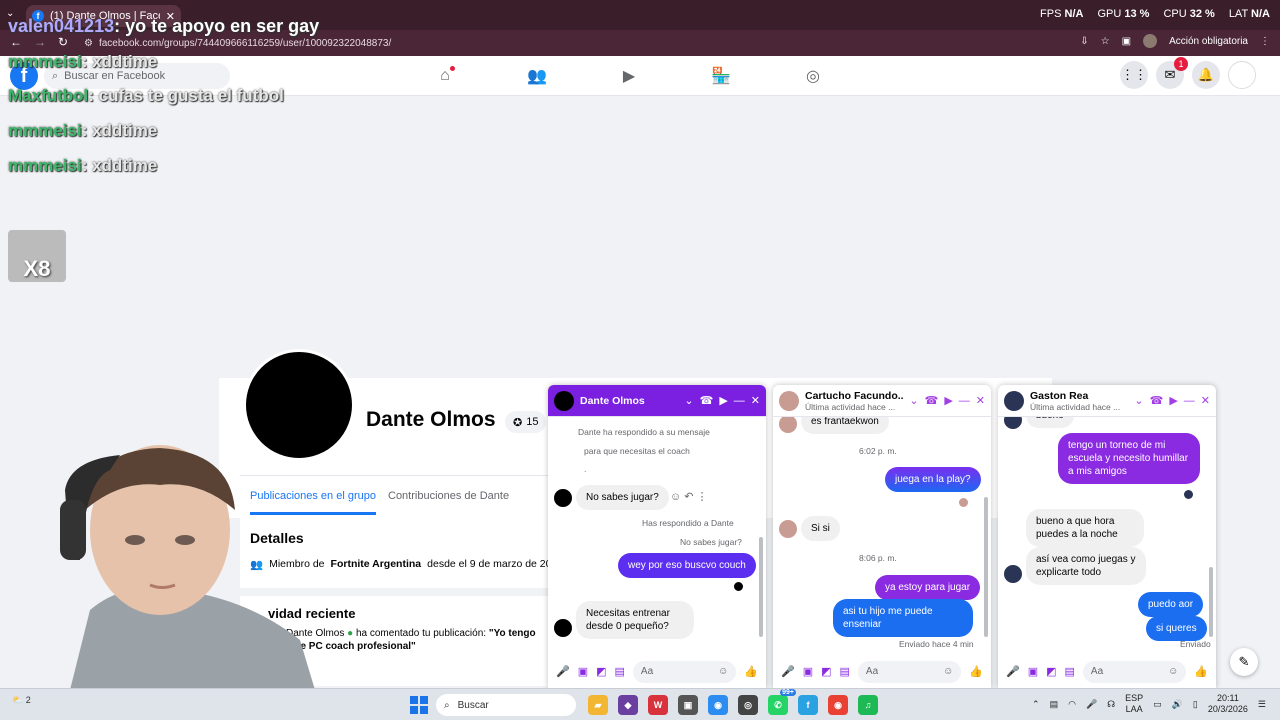 The image size is (1280, 720). I want to click on chat-contact-name: Dante Olmos, so click(629, 401).